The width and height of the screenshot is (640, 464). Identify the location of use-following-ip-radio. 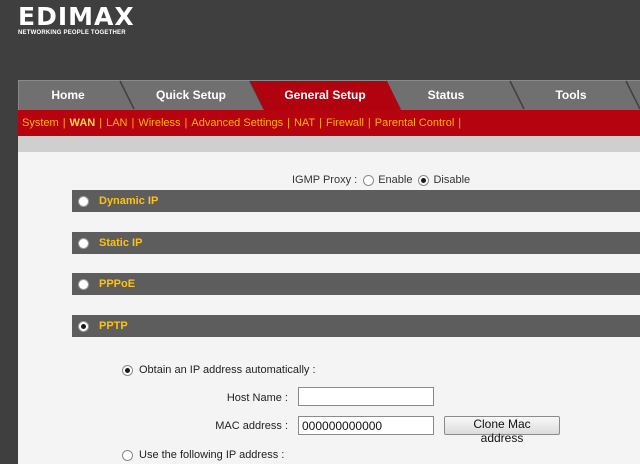
(127, 455).